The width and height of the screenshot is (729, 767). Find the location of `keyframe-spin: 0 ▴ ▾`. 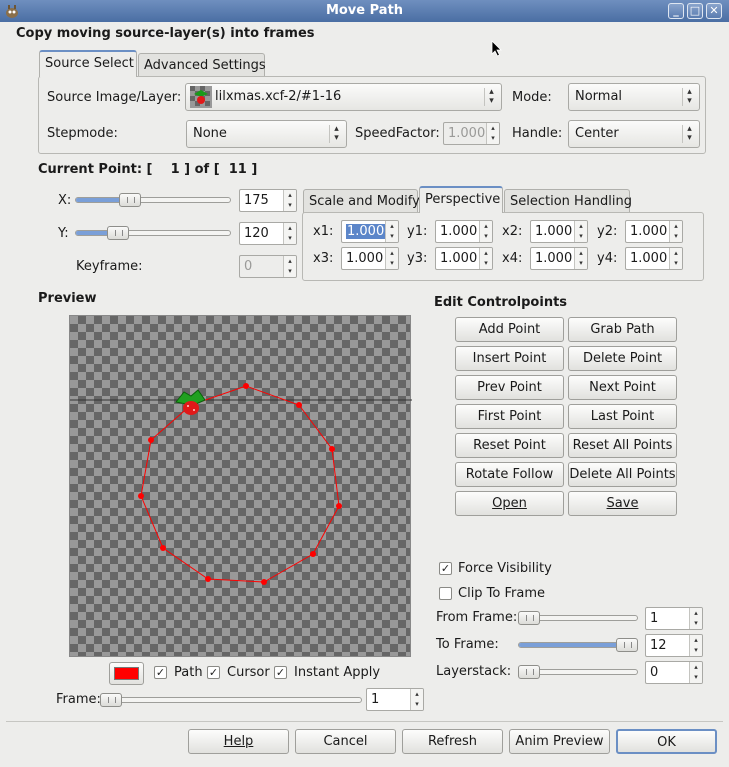

keyframe-spin: 0 ▴ ▾ is located at coordinates (268, 266).